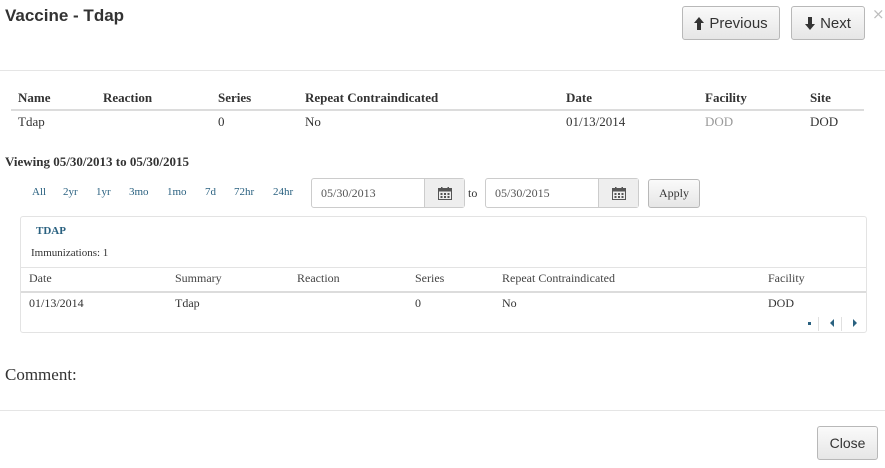  What do you see at coordinates (674, 193) in the screenshot?
I see `apply-button: Apply` at bounding box center [674, 193].